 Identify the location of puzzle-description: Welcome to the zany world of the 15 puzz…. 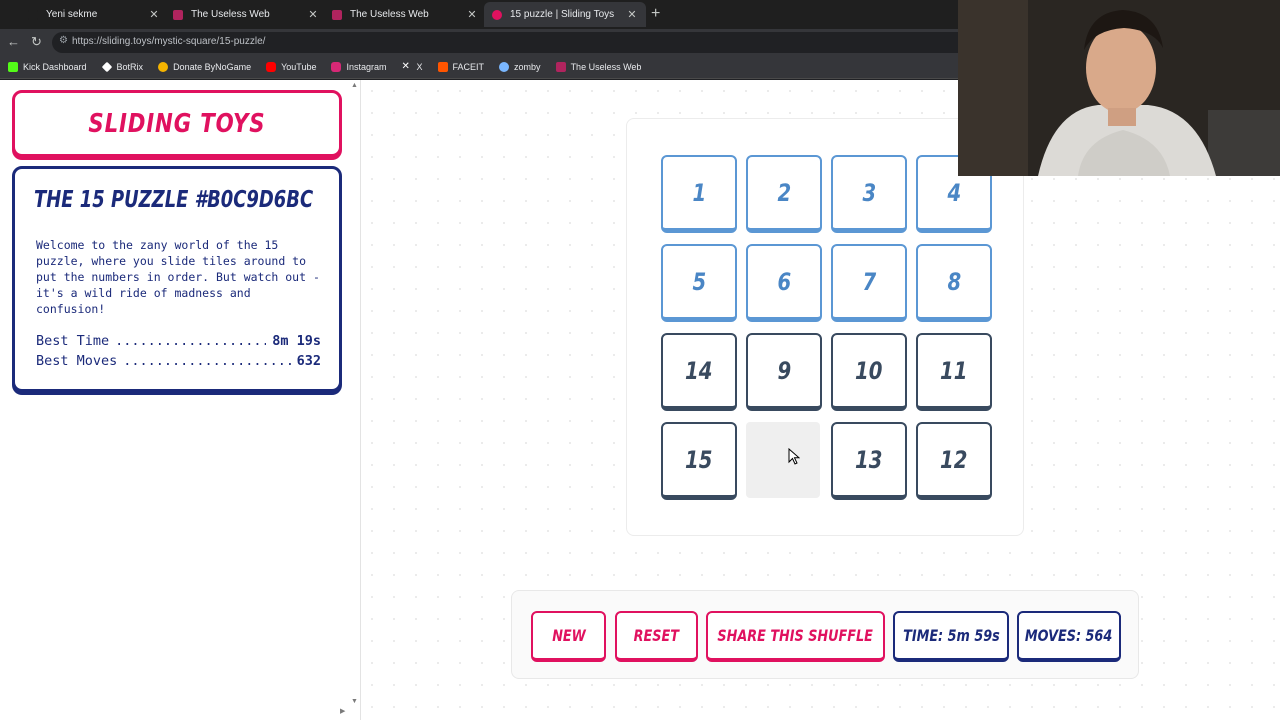
(178, 277).